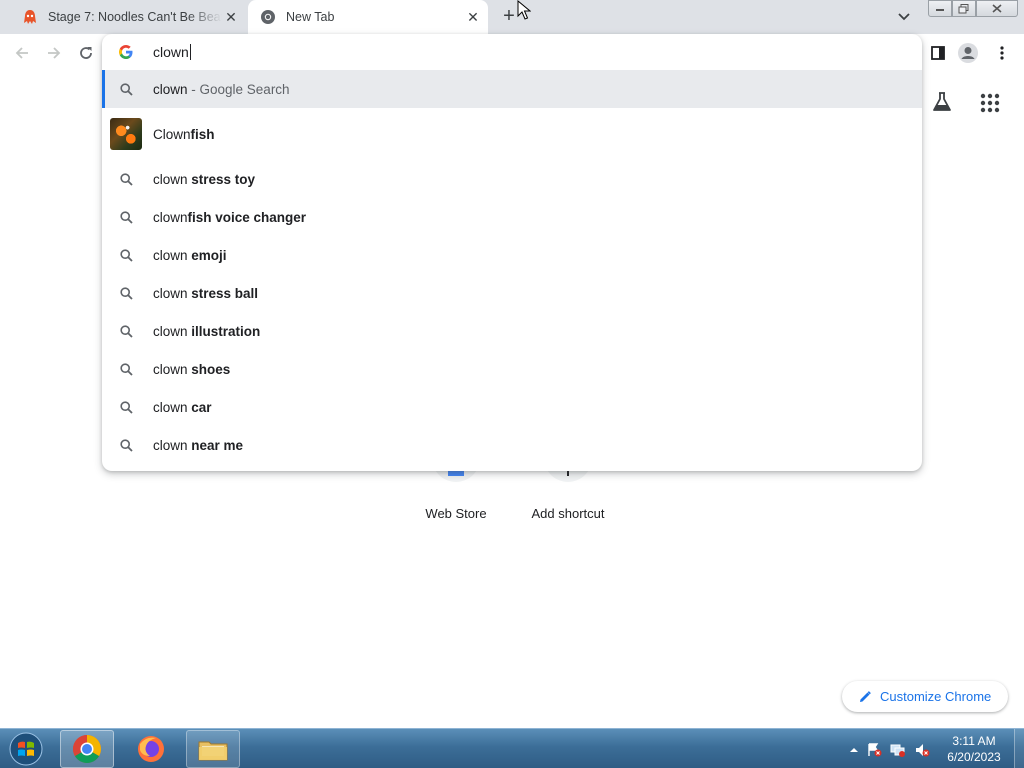 This screenshot has height=768, width=1024. I want to click on google-icon, so click(126, 52).